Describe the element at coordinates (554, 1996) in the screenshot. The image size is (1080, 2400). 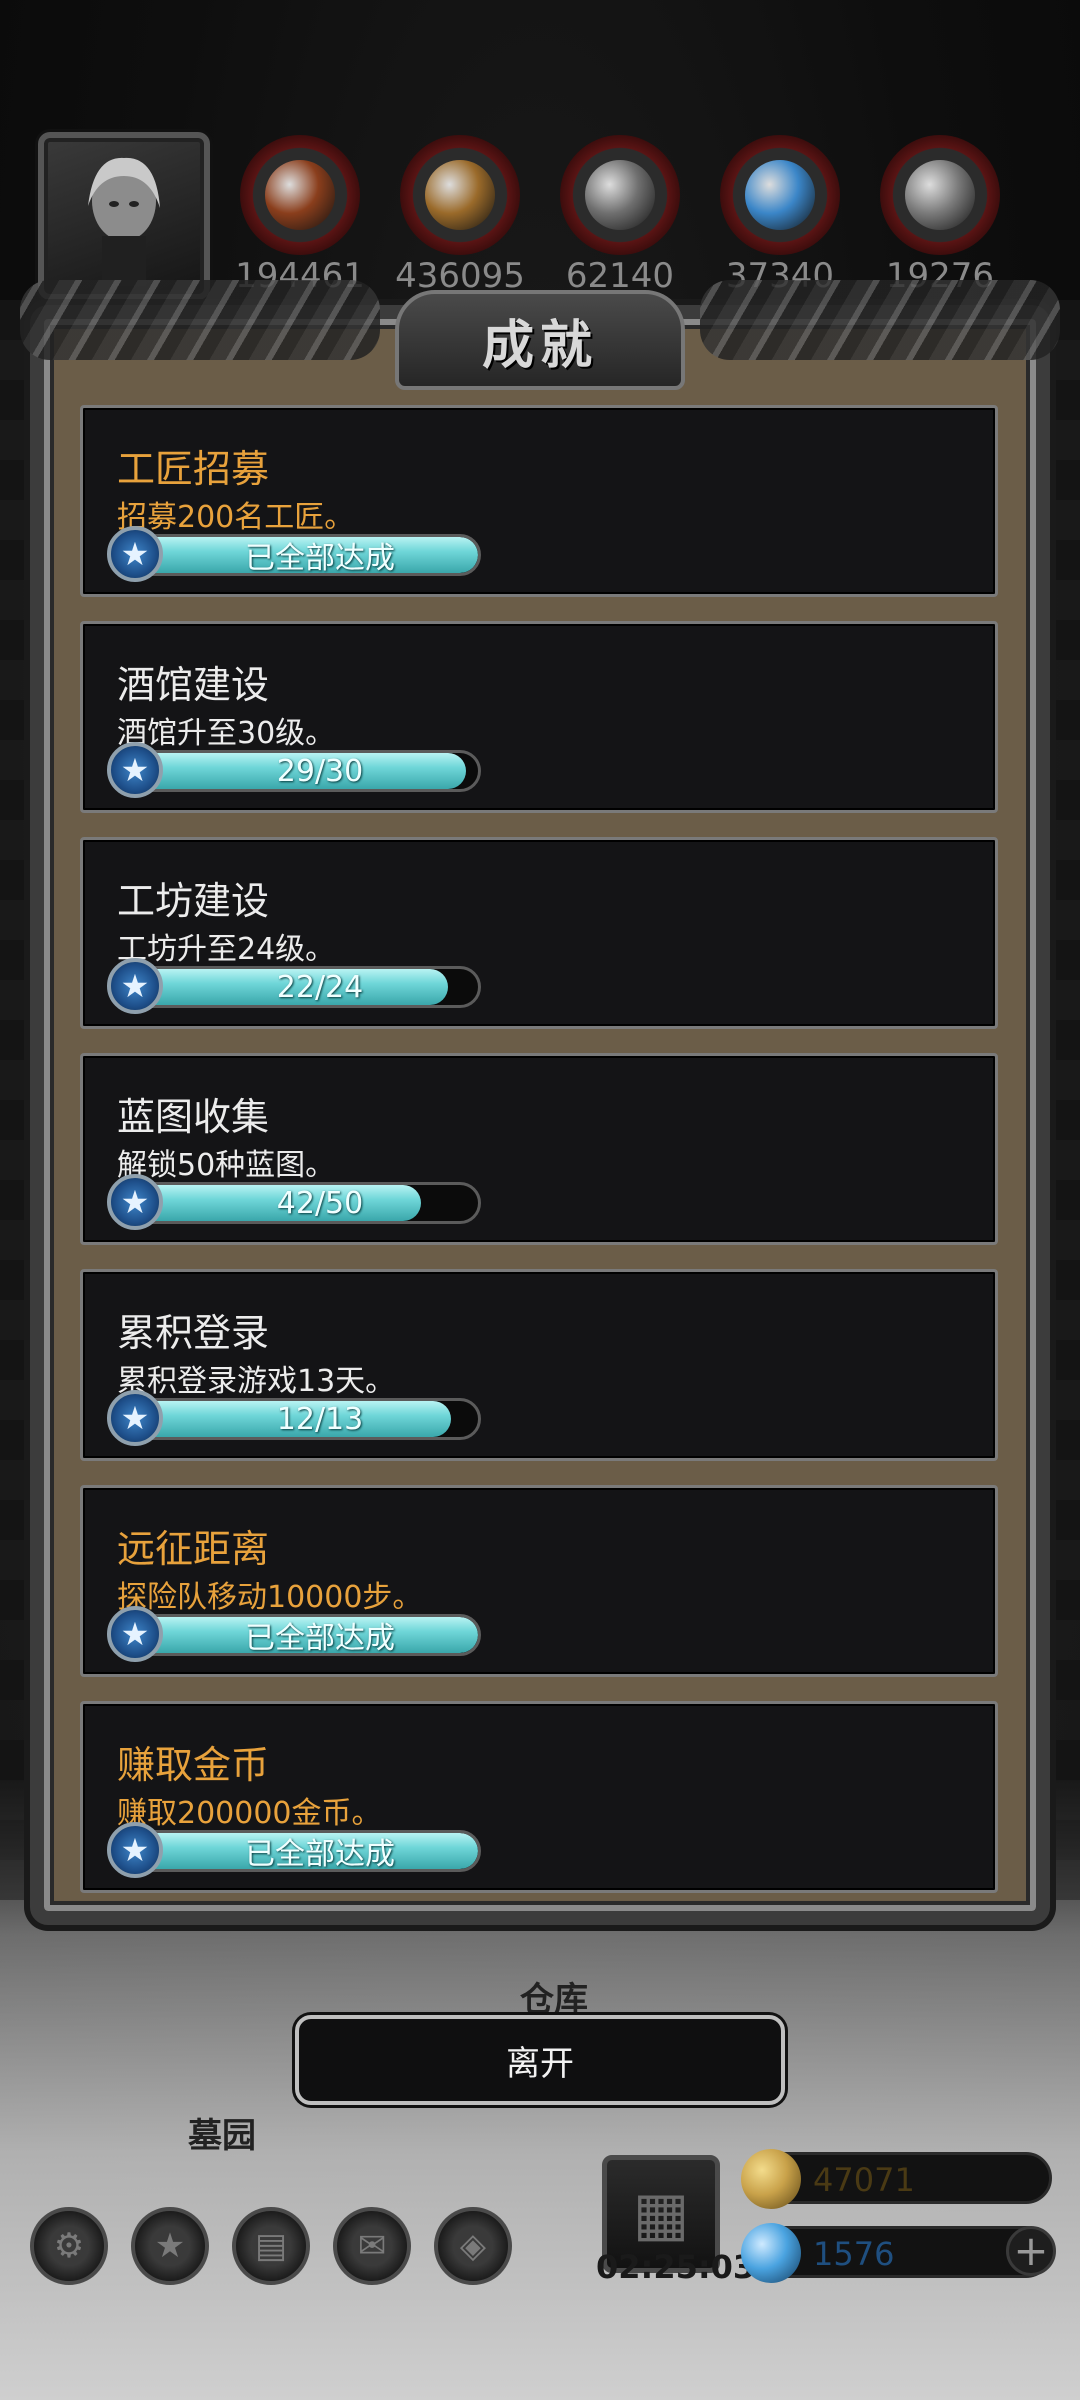
I see `warehouse-label: 仓库` at that location.